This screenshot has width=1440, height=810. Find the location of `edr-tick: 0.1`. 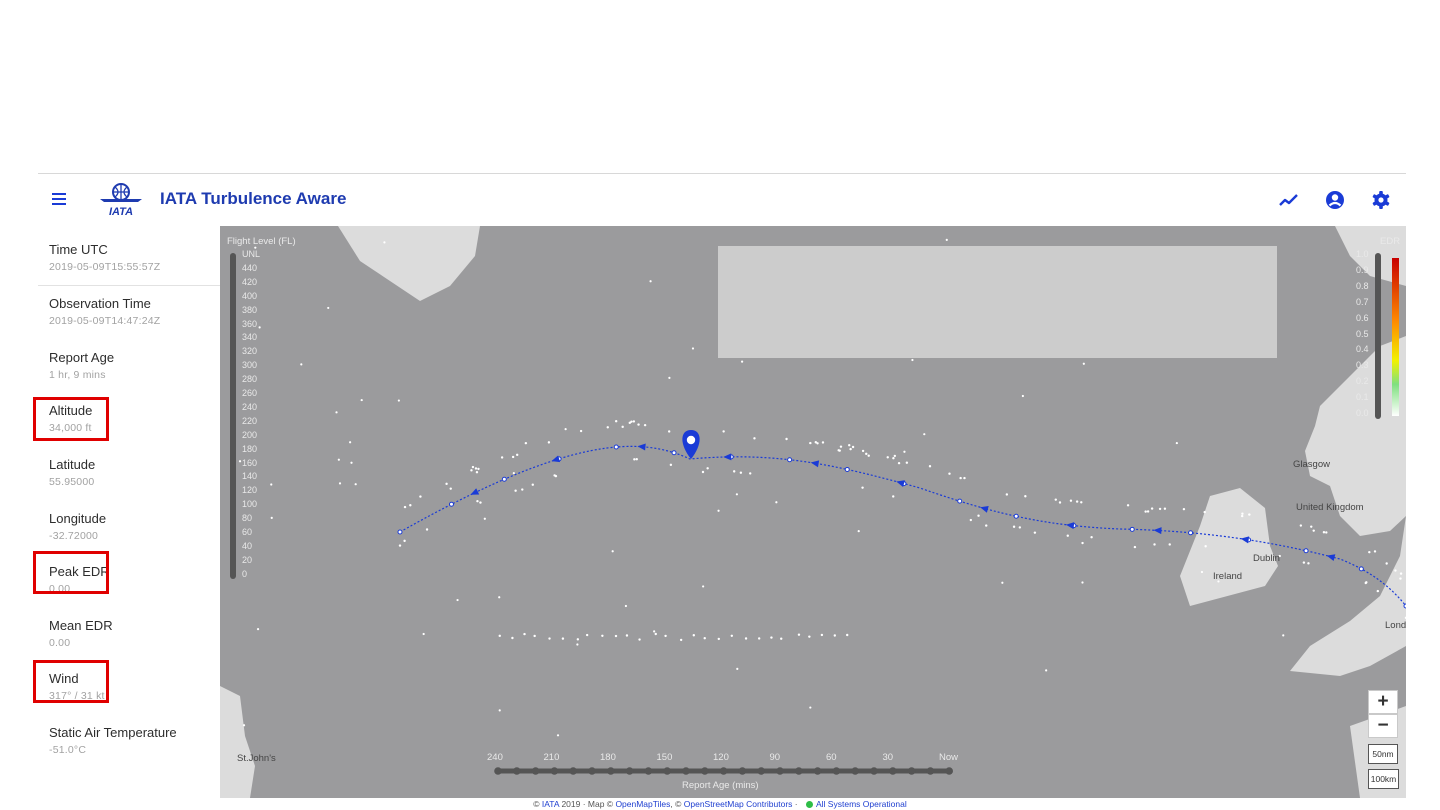

edr-tick: 0.1 is located at coordinates (1362, 397).